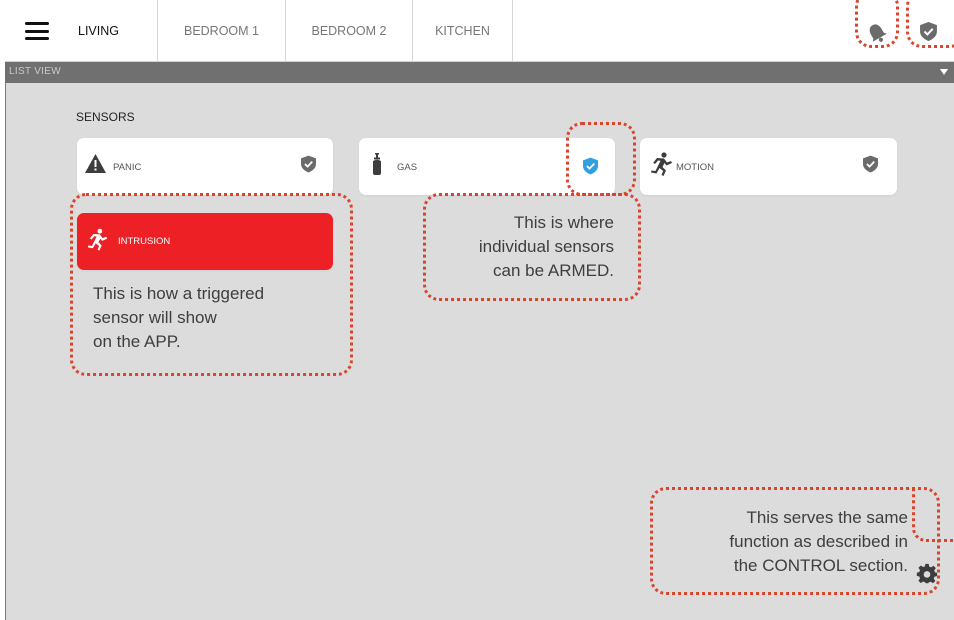  What do you see at coordinates (601, 159) in the screenshot?
I see `callout-arm-shield` at bounding box center [601, 159].